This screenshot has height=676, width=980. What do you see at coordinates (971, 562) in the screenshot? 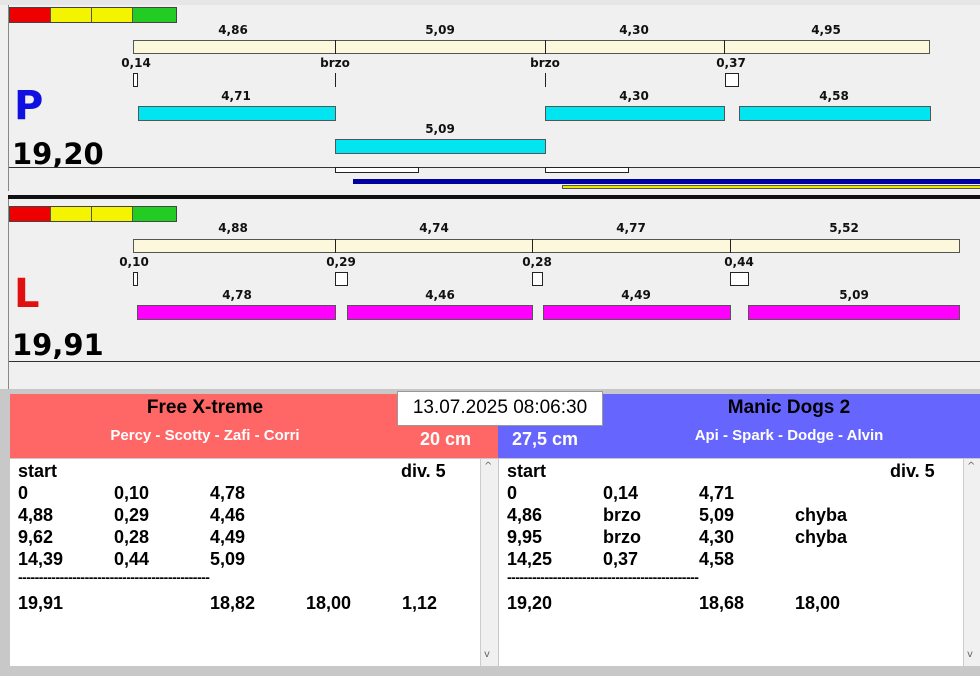
I see `right-table-scrollbar: ^ v` at bounding box center [971, 562].